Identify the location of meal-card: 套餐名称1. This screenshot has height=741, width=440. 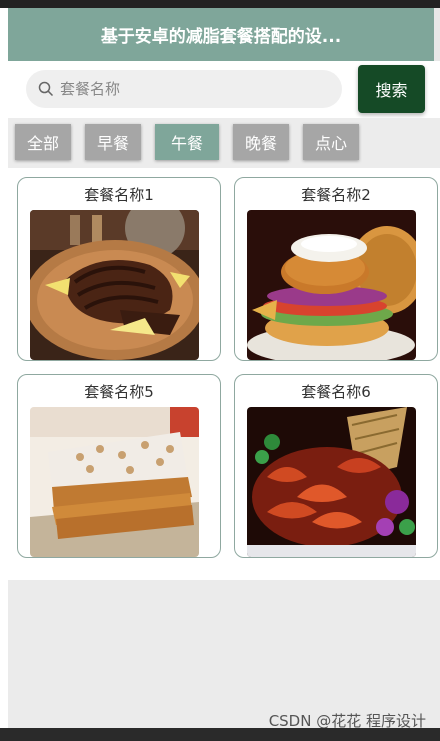
(119, 269).